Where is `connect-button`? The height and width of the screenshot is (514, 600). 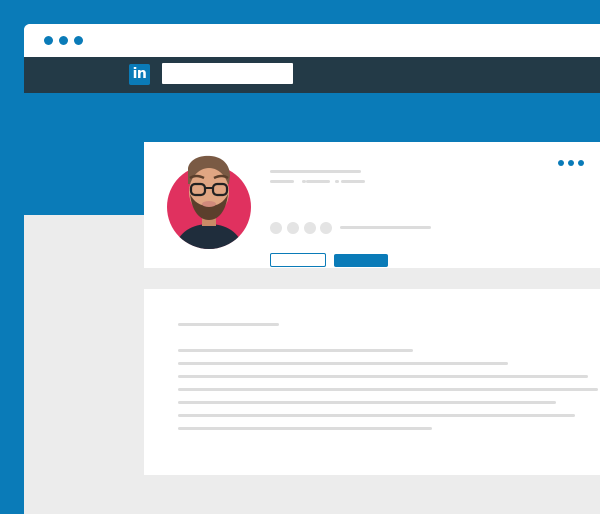 connect-button is located at coordinates (361, 260).